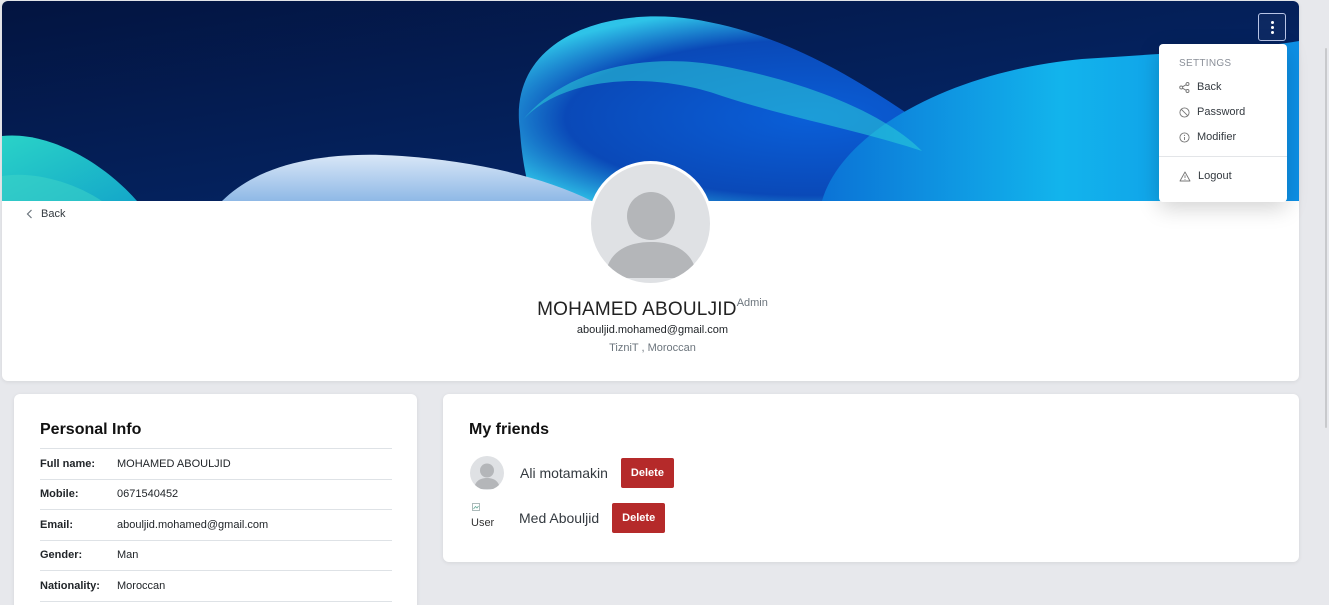 The image size is (1329, 605). I want to click on chevron-left-icon, so click(29, 214).